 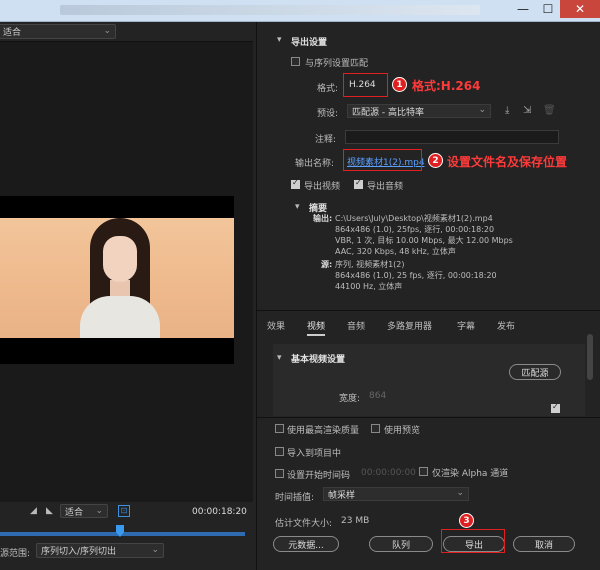 What do you see at coordinates (33, 511) in the screenshot?
I see `mark-in-icon: ◢` at bounding box center [33, 511].